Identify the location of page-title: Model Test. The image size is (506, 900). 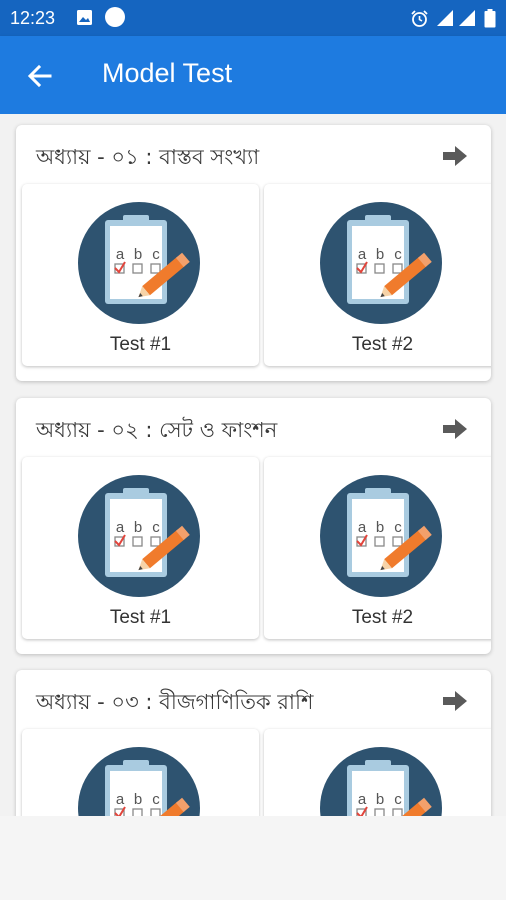
(167, 73).